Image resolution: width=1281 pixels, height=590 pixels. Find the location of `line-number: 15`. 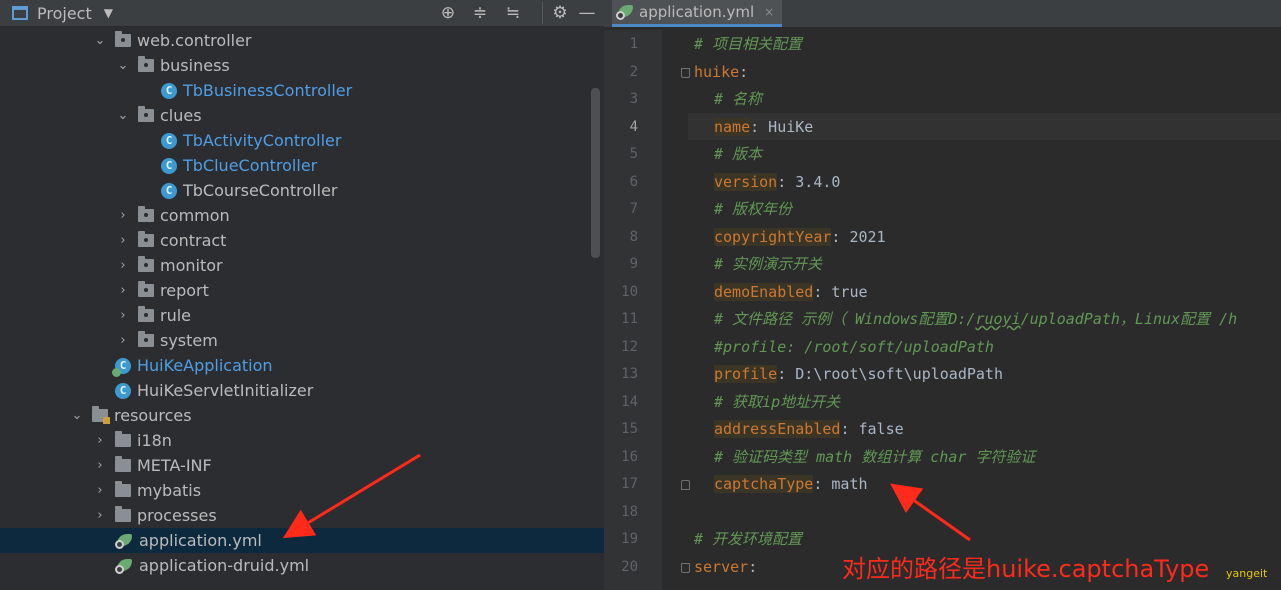

line-number: 15 is located at coordinates (629, 429).